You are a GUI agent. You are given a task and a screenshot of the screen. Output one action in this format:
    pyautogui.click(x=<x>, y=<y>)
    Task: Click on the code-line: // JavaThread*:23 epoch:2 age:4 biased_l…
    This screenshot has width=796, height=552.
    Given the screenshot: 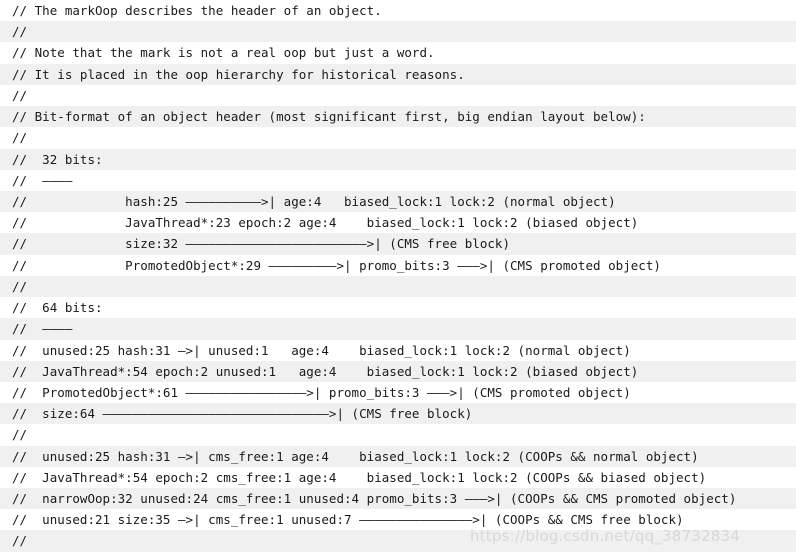 What is the action you would take?
    pyautogui.click(x=398, y=223)
    